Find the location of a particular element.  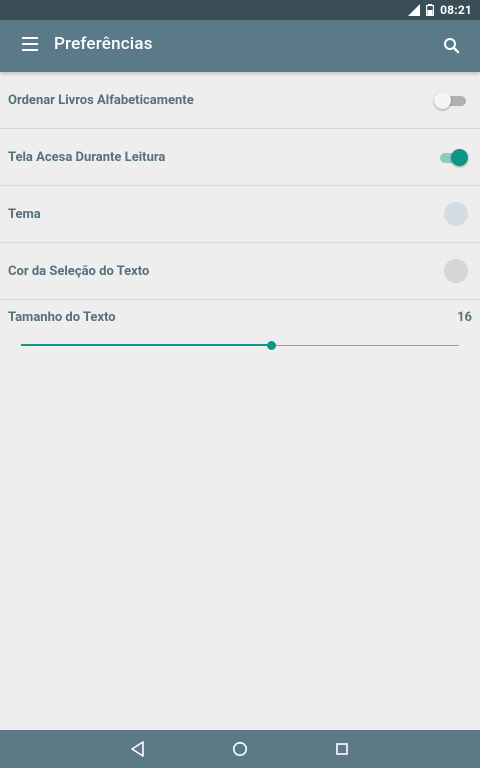

signal-icon is located at coordinates (414, 10).